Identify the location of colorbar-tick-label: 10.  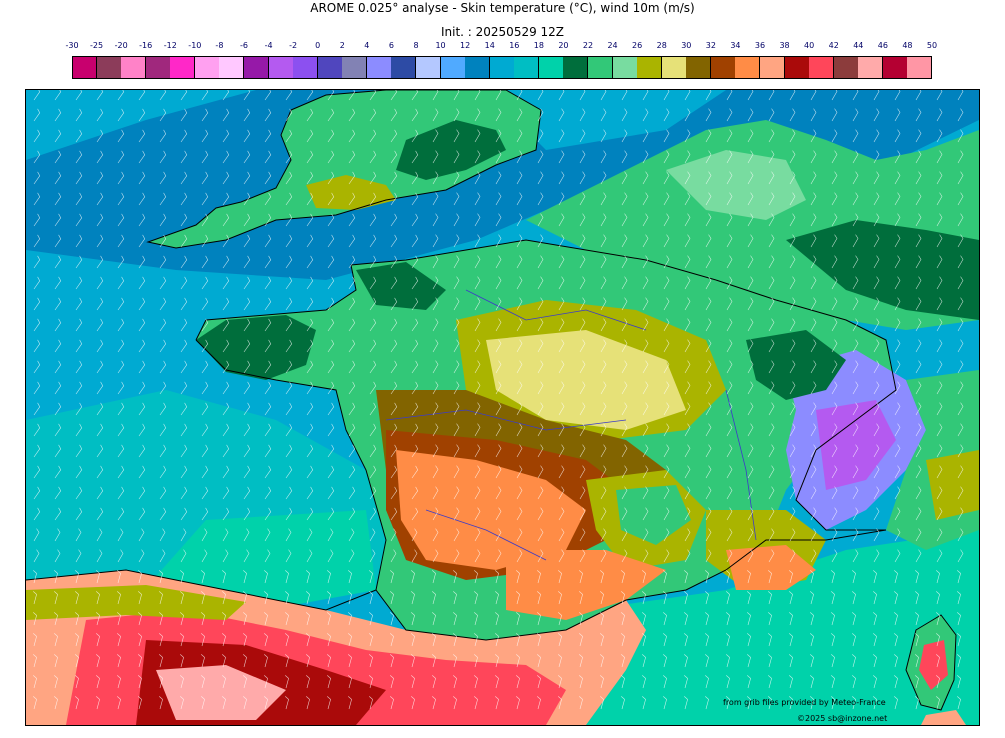
(440, 45).